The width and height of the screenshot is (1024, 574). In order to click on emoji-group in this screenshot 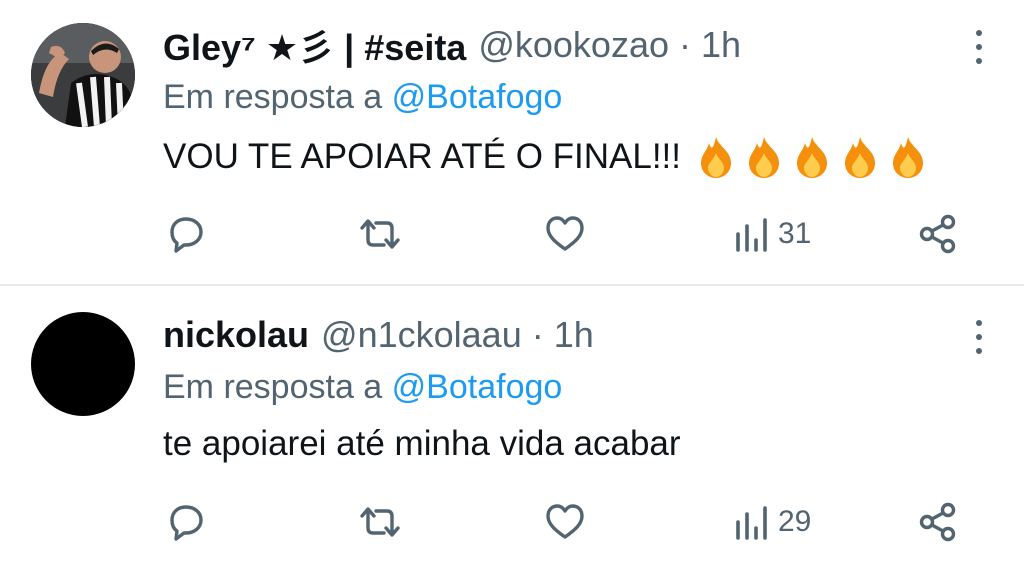, I will do `click(812, 157)`.